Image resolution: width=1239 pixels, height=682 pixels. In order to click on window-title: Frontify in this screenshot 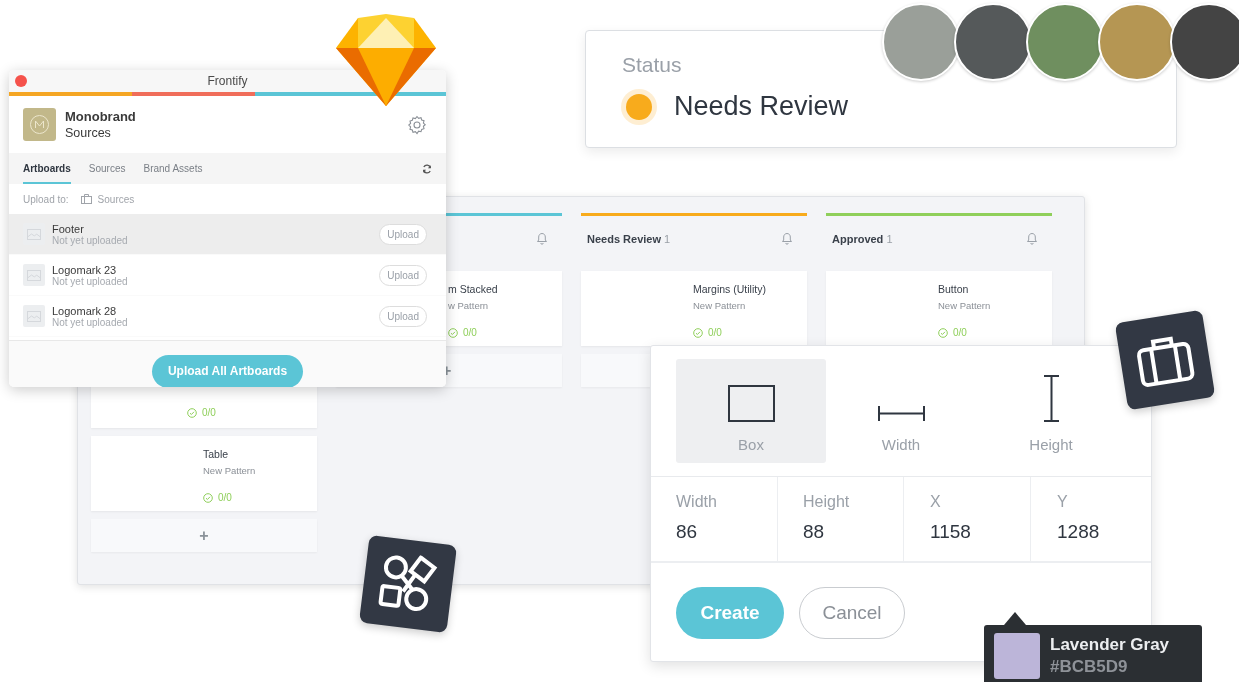, I will do `click(227, 81)`.